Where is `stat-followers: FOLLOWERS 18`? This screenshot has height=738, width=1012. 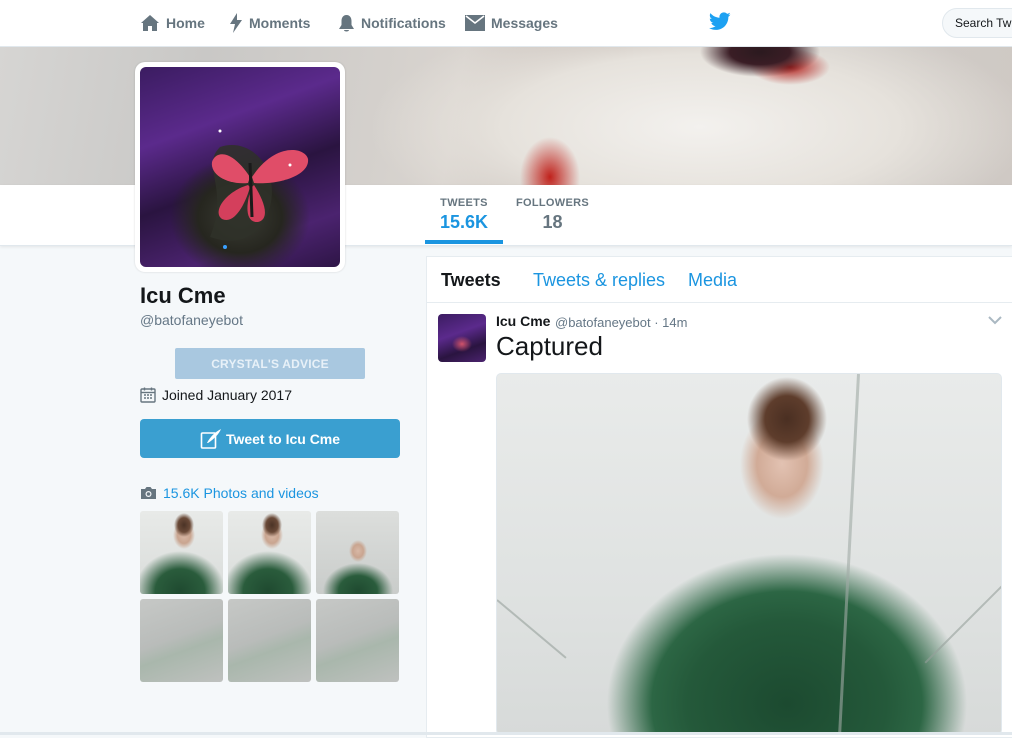 stat-followers: FOLLOWERS 18 is located at coordinates (552, 215).